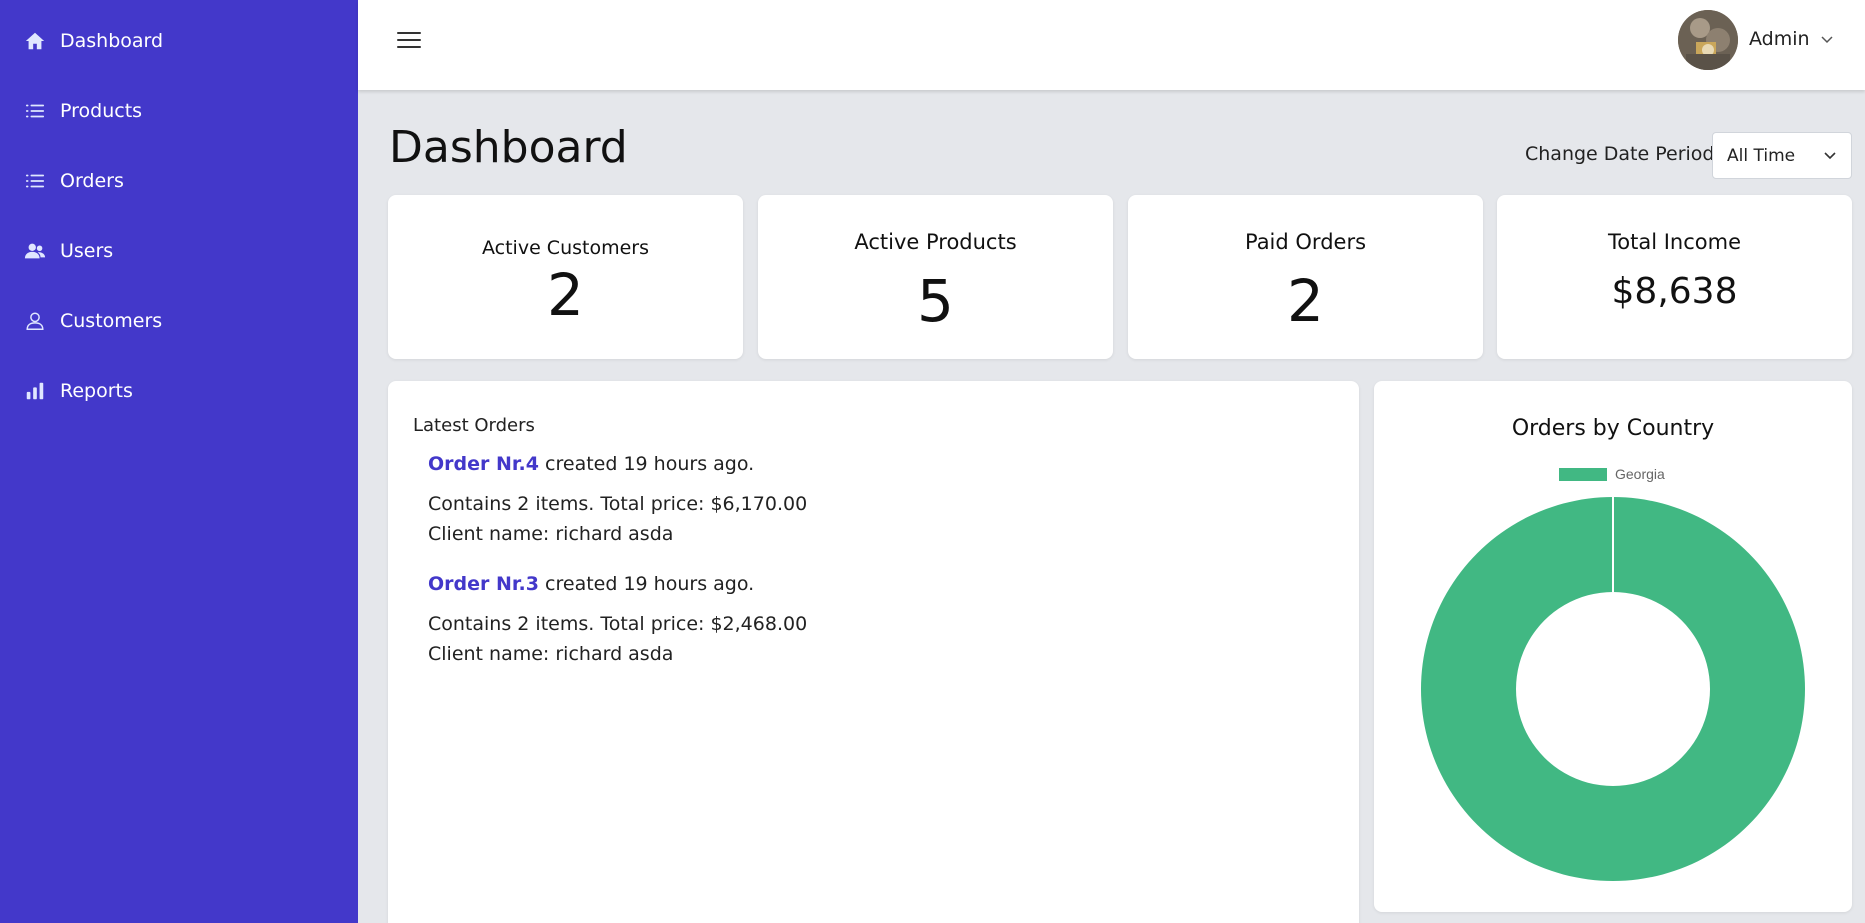 The height and width of the screenshot is (923, 1865). I want to click on stat-label: Active Products, so click(935, 242).